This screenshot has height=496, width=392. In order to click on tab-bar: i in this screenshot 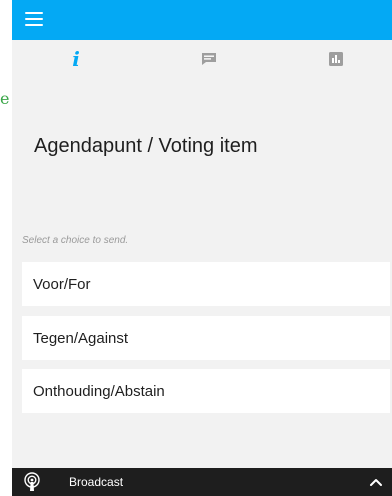, I will do `click(202, 59)`.